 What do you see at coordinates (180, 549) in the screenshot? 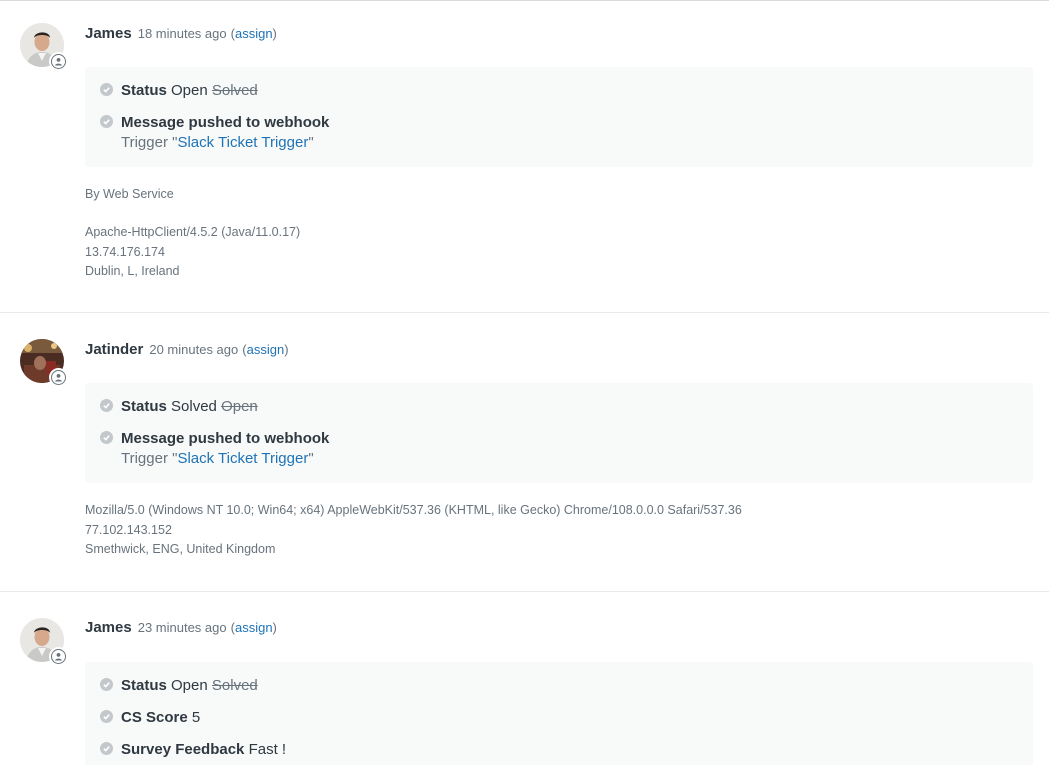
I see `location: Smethwick, ENG, United Kingdom` at bounding box center [180, 549].